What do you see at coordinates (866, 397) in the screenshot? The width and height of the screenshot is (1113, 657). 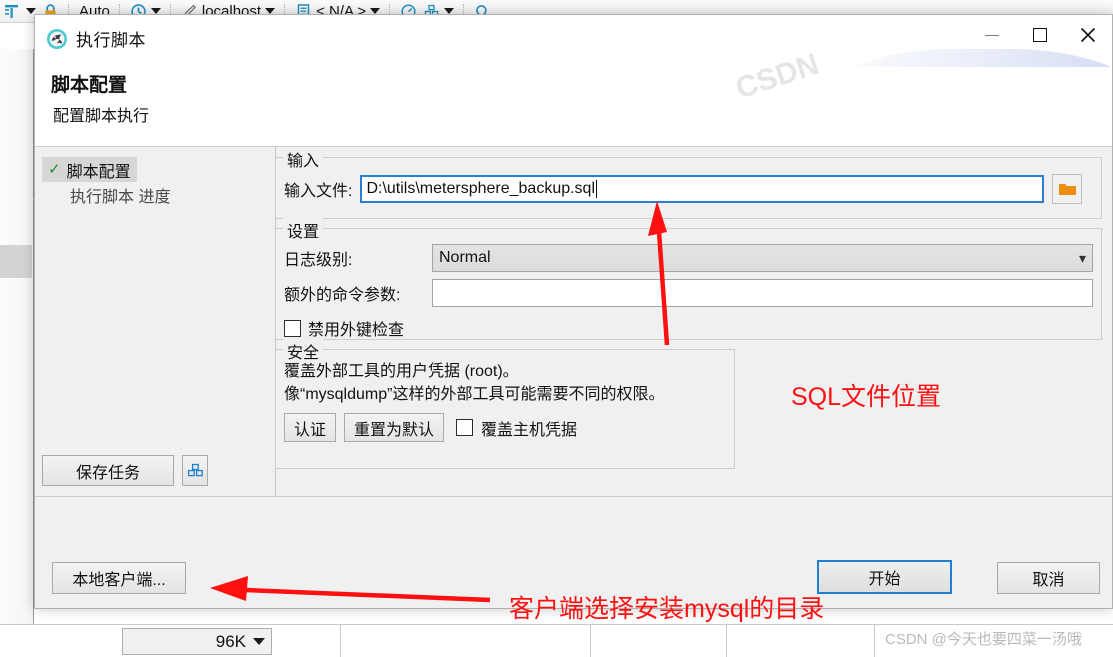 I see `annotation-sql-location: SQL文件位置` at bounding box center [866, 397].